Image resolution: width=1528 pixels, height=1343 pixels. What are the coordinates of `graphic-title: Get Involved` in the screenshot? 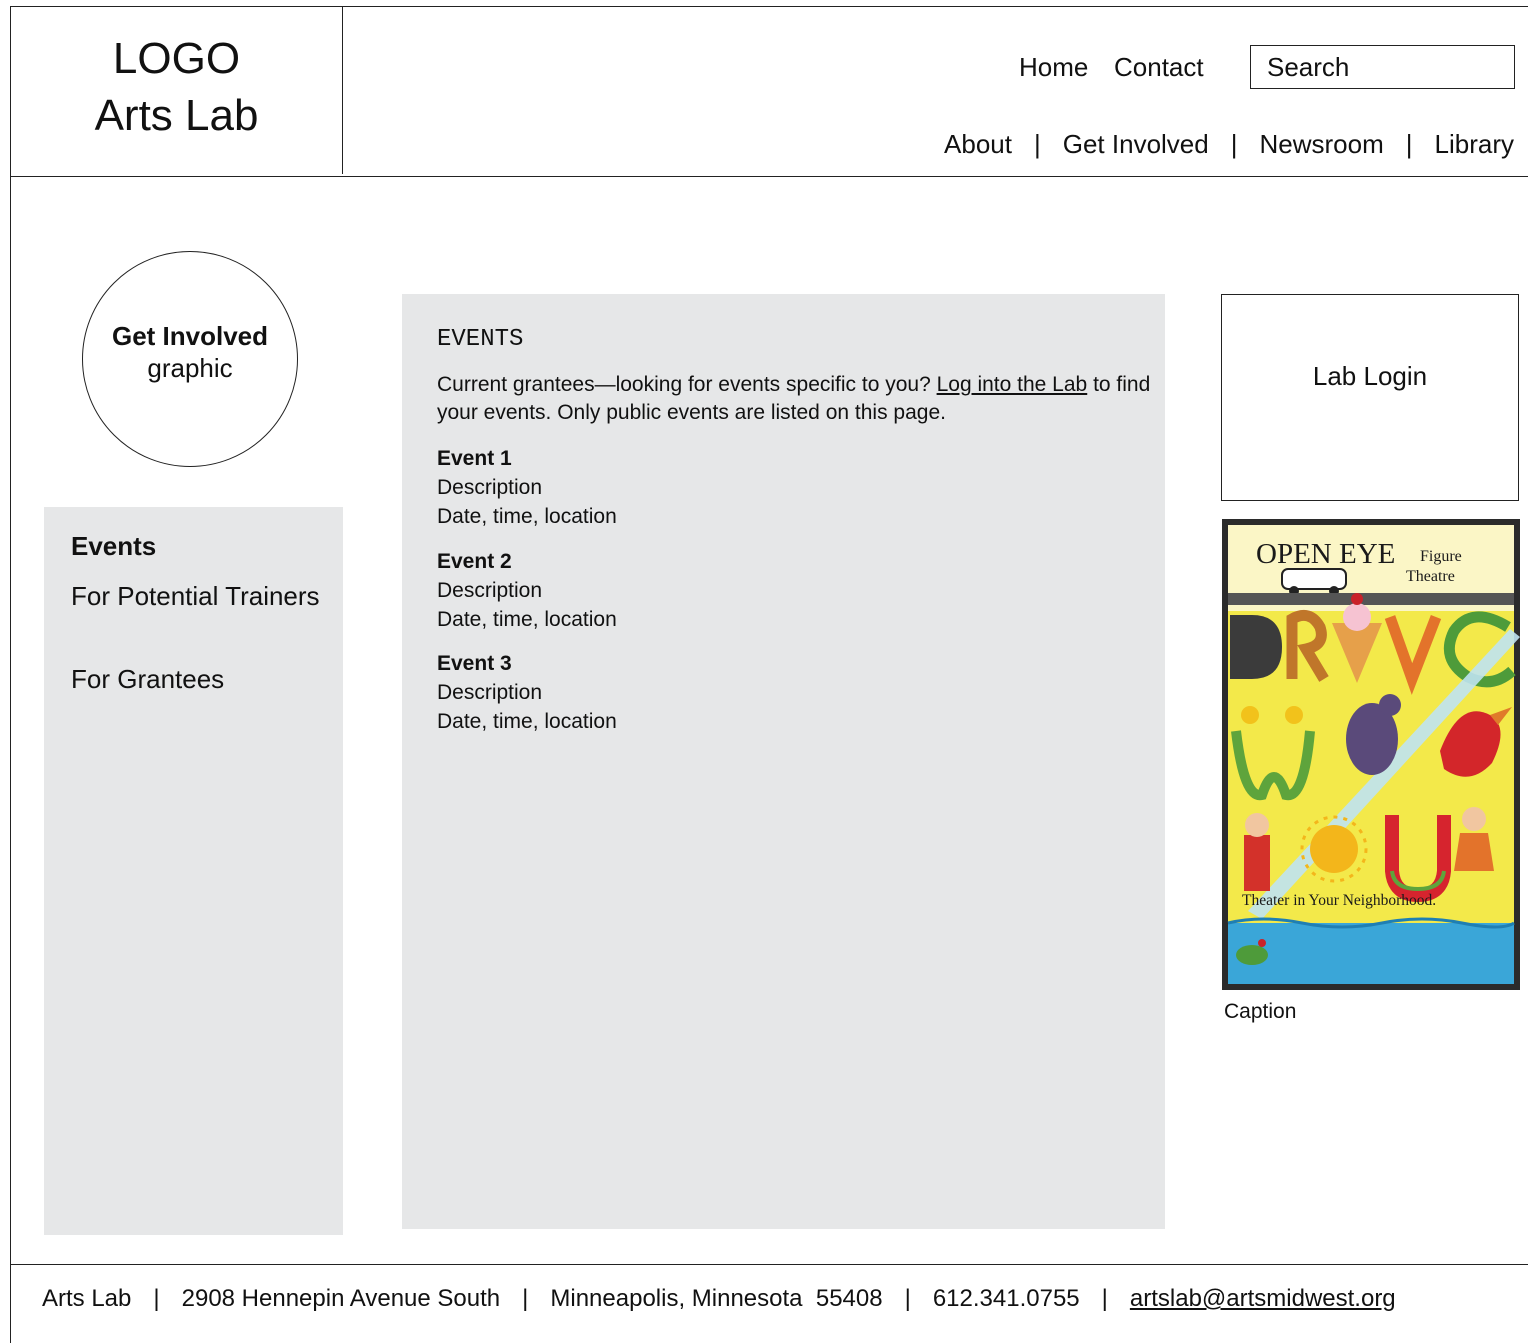 It's located at (190, 336).